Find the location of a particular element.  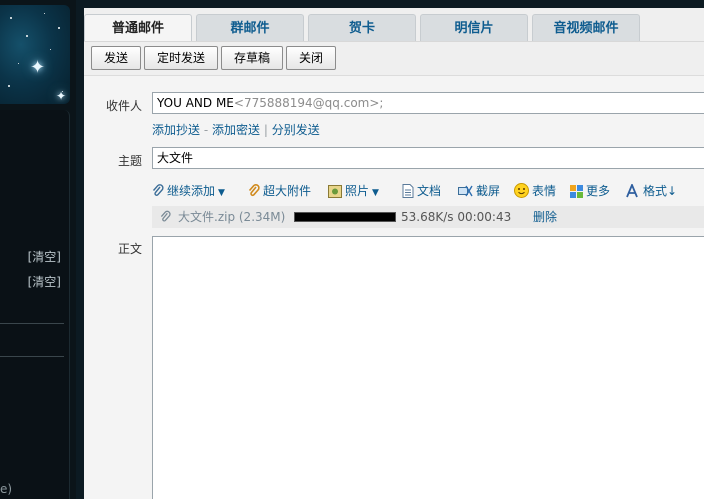

close-button: 关闭 is located at coordinates (311, 58).